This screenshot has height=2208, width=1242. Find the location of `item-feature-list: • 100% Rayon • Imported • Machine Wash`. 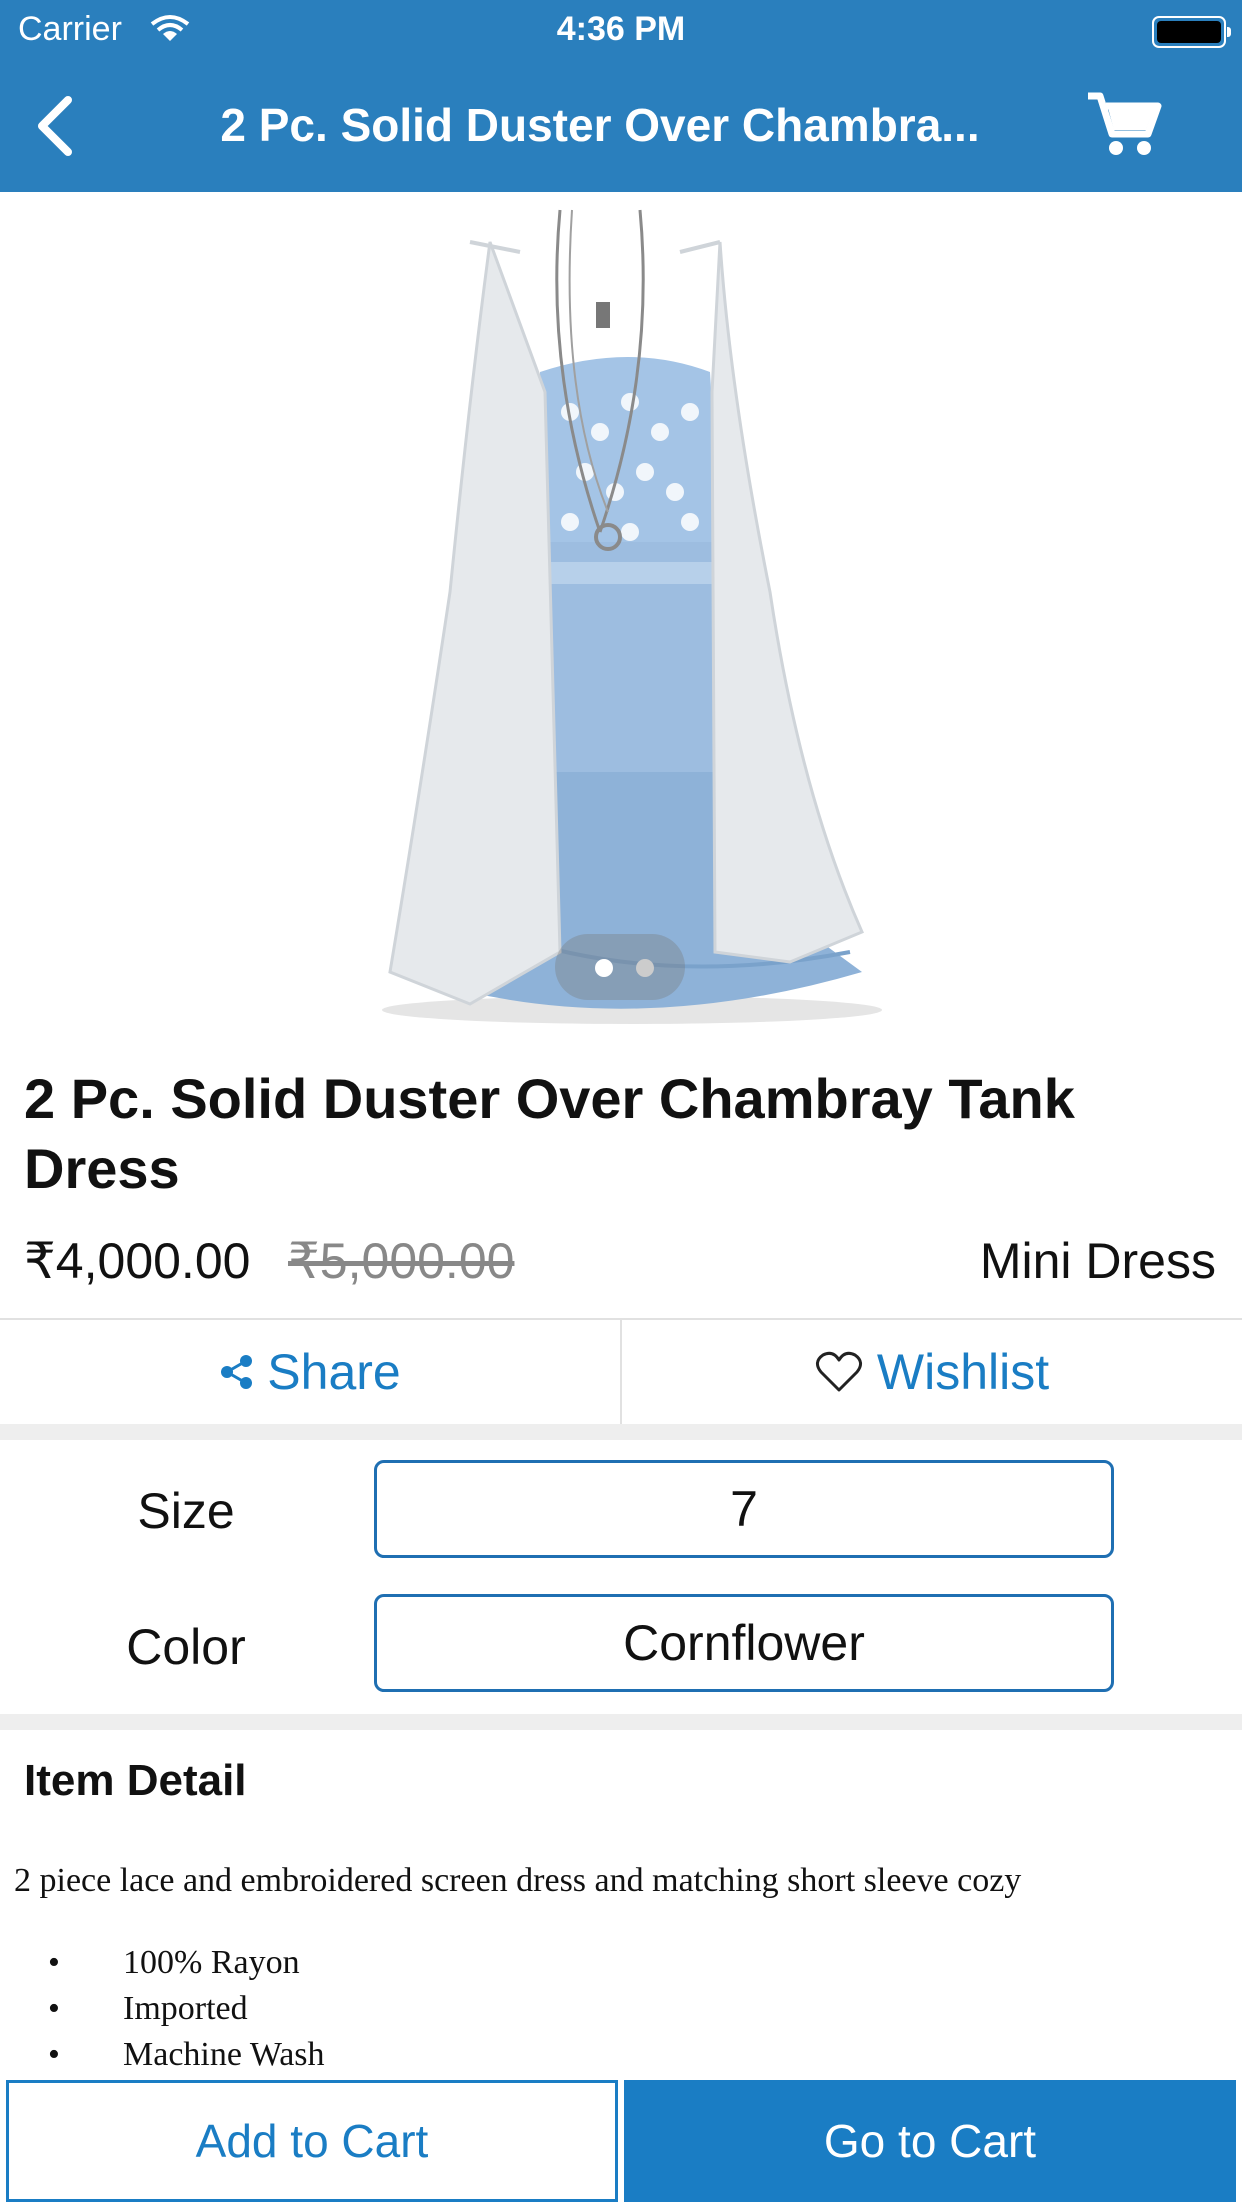

item-feature-list: • 100% Rayon • Imported • Machine Wash is located at coordinates (162, 2009).